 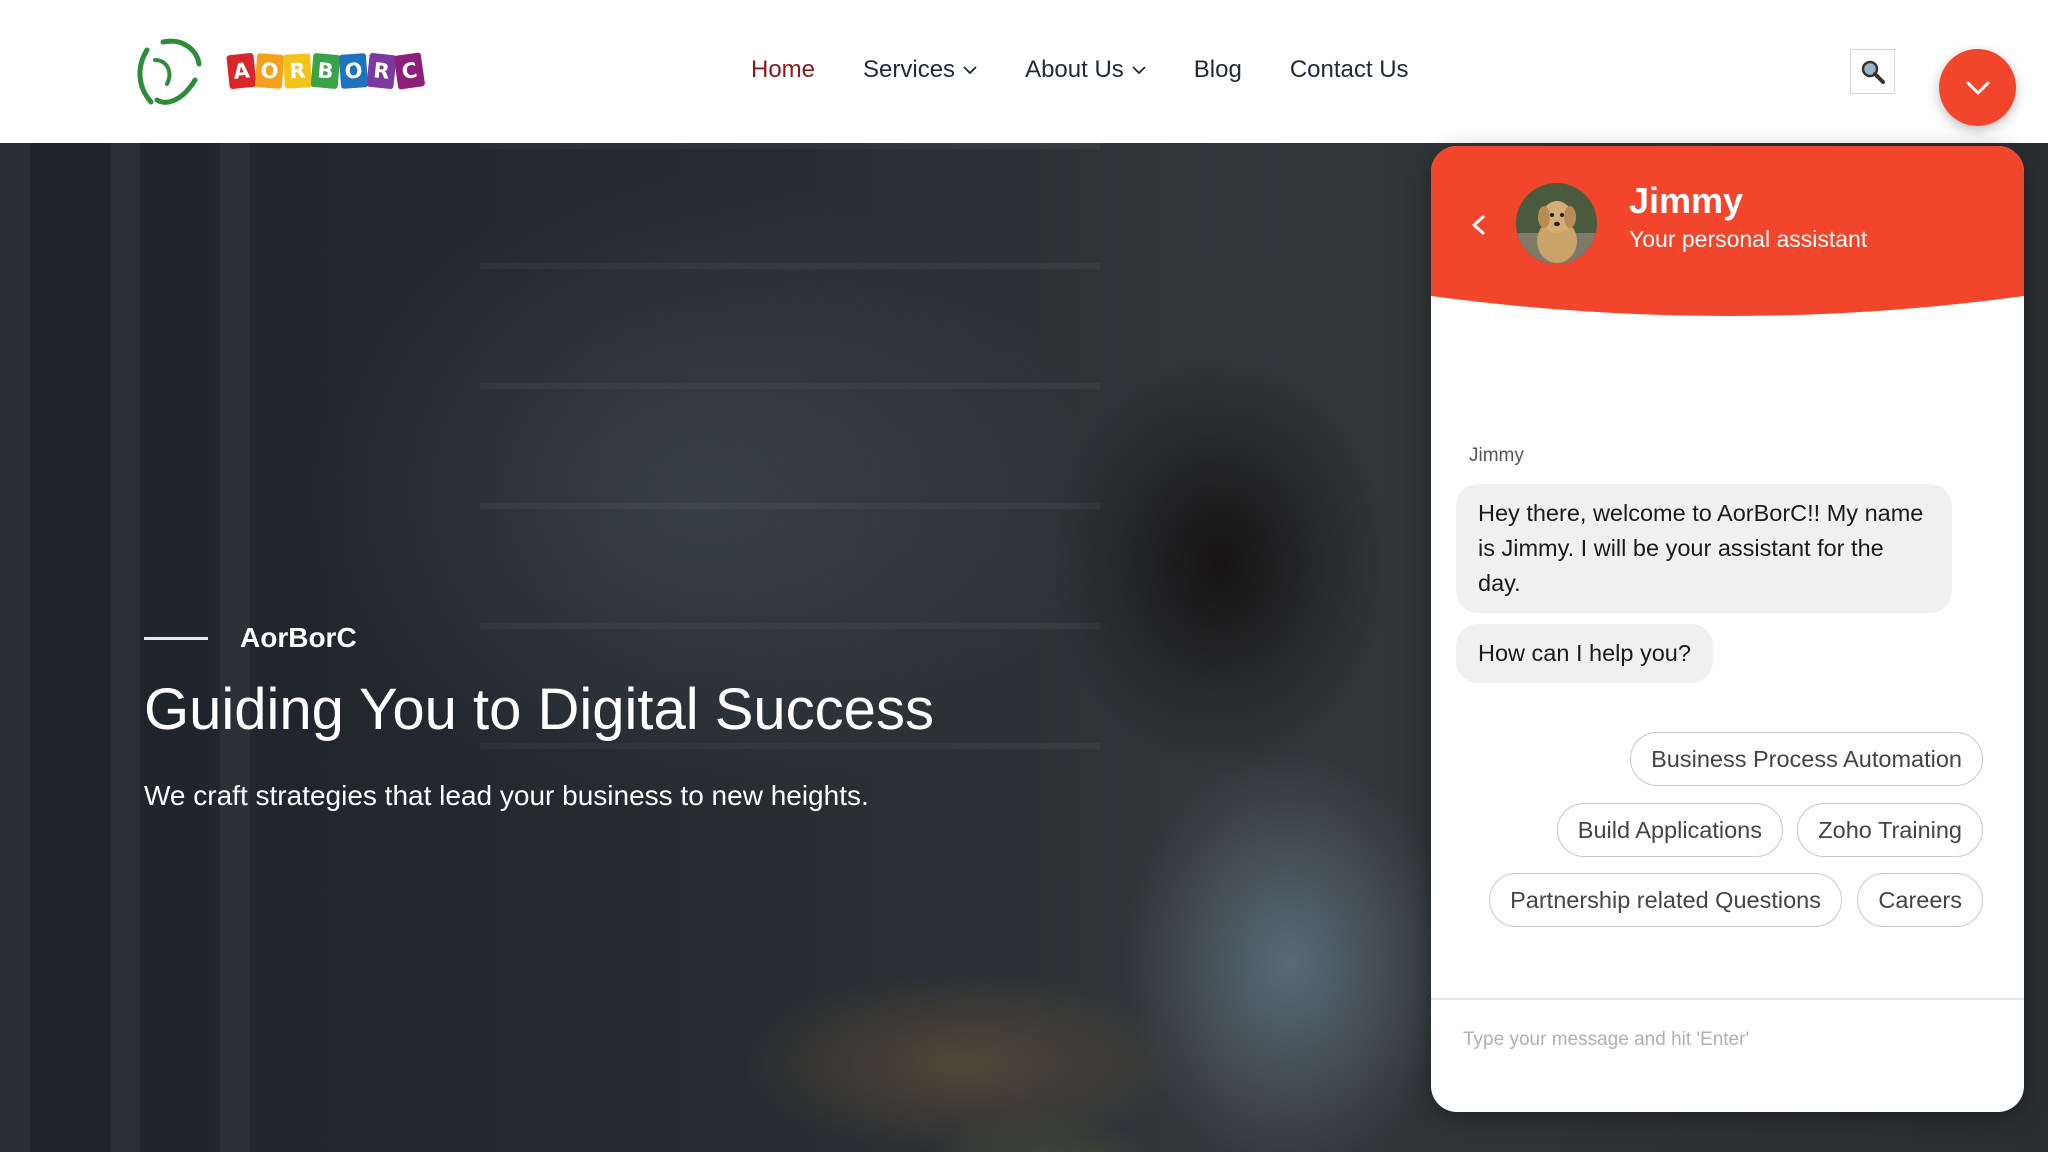 I want to click on search-icon, so click(x=1873, y=72).